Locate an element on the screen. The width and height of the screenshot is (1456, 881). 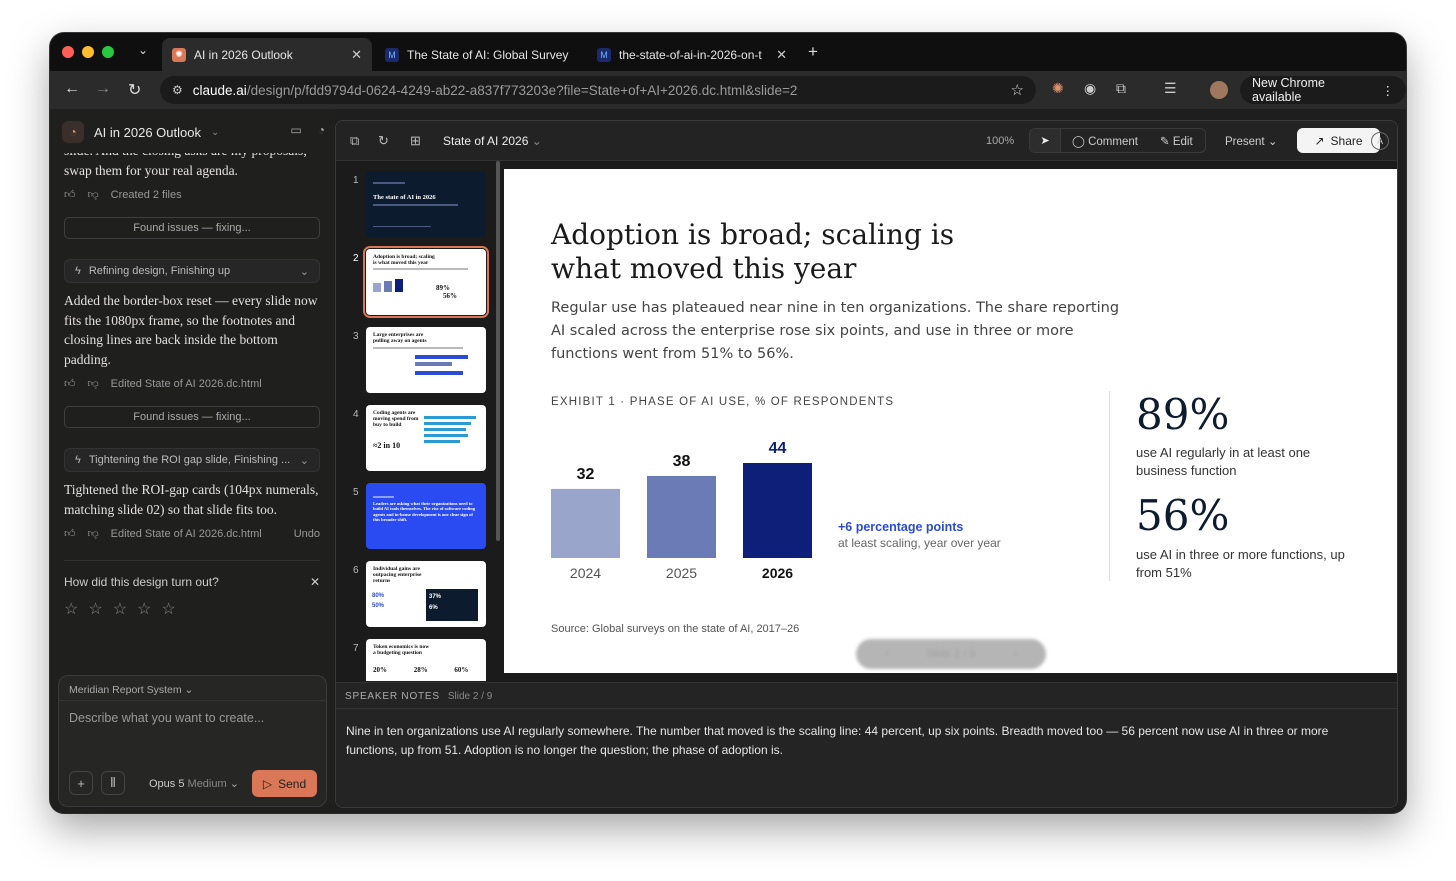
zoom-level: 100% is located at coordinates (1000, 141).